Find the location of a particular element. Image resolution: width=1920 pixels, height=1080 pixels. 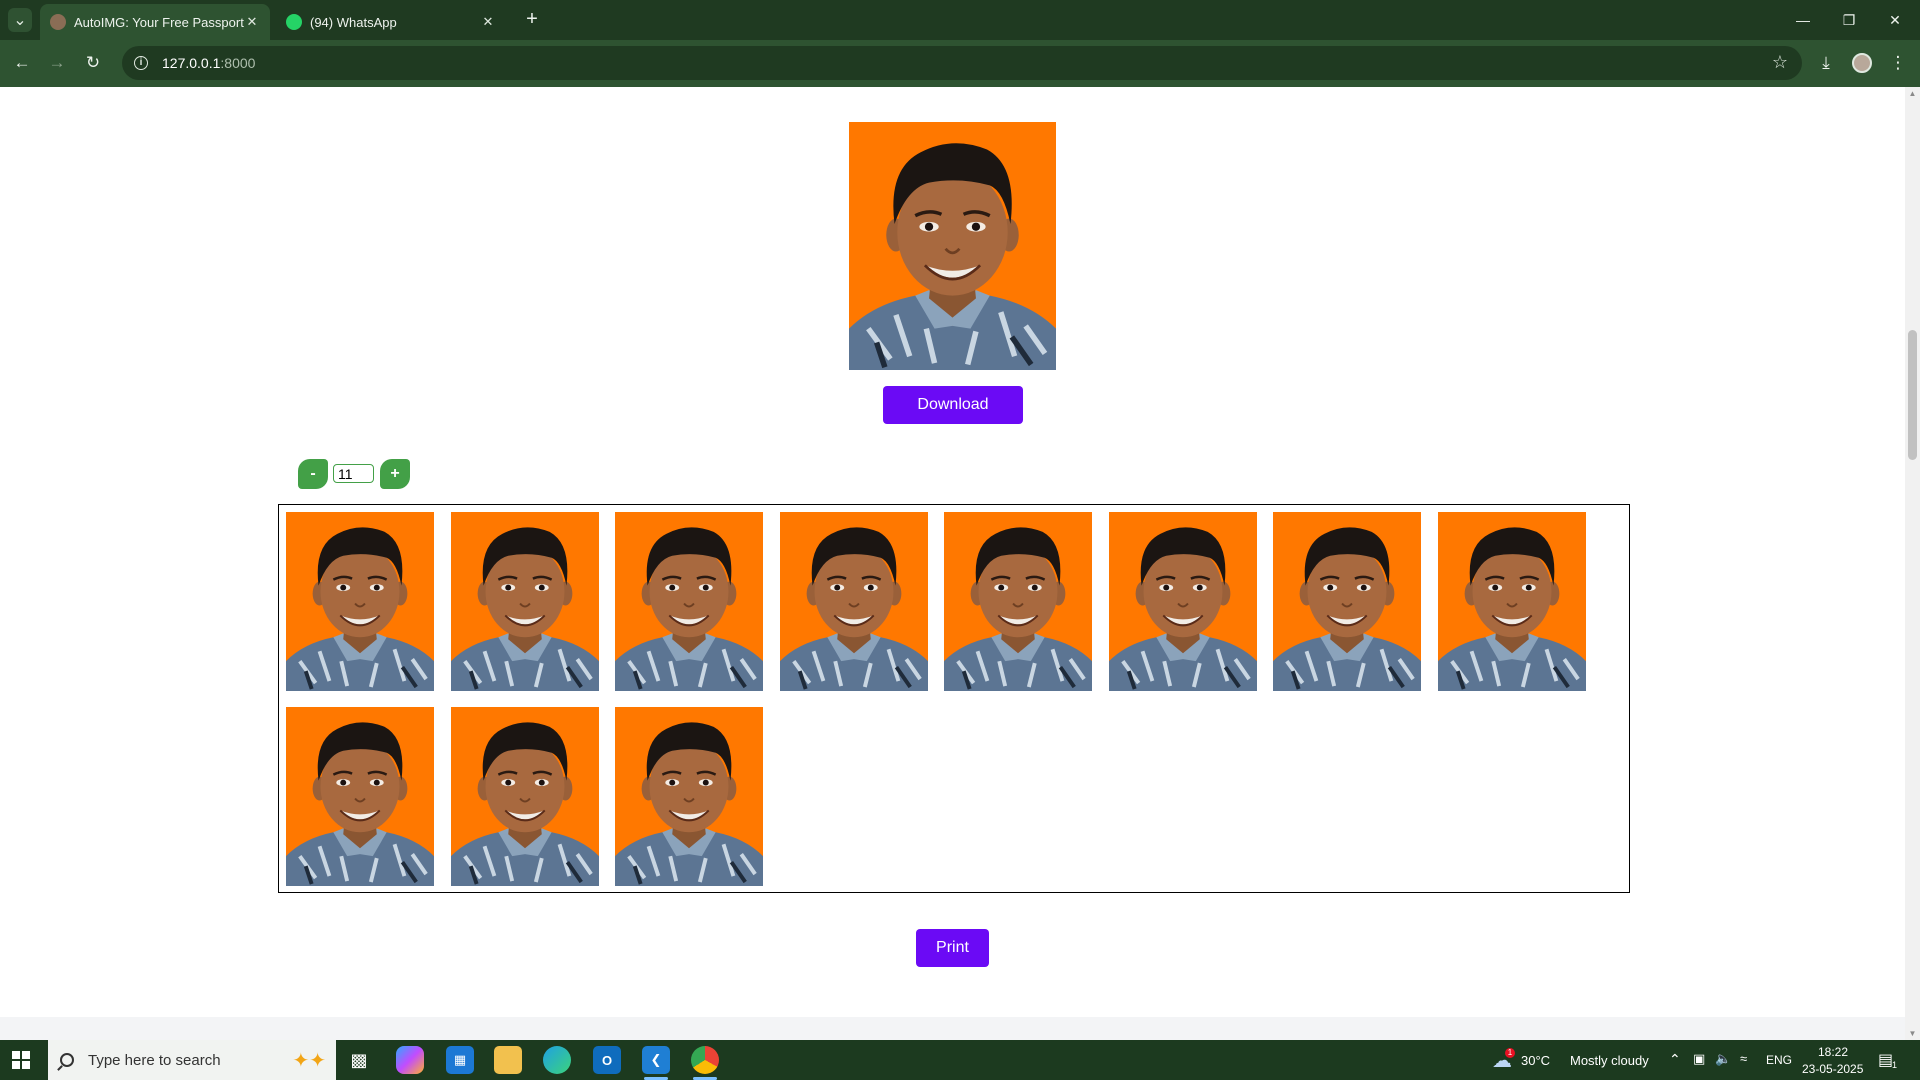

tray-overflow-chevron-icon: ⌃ is located at coordinates (1675, 1059).